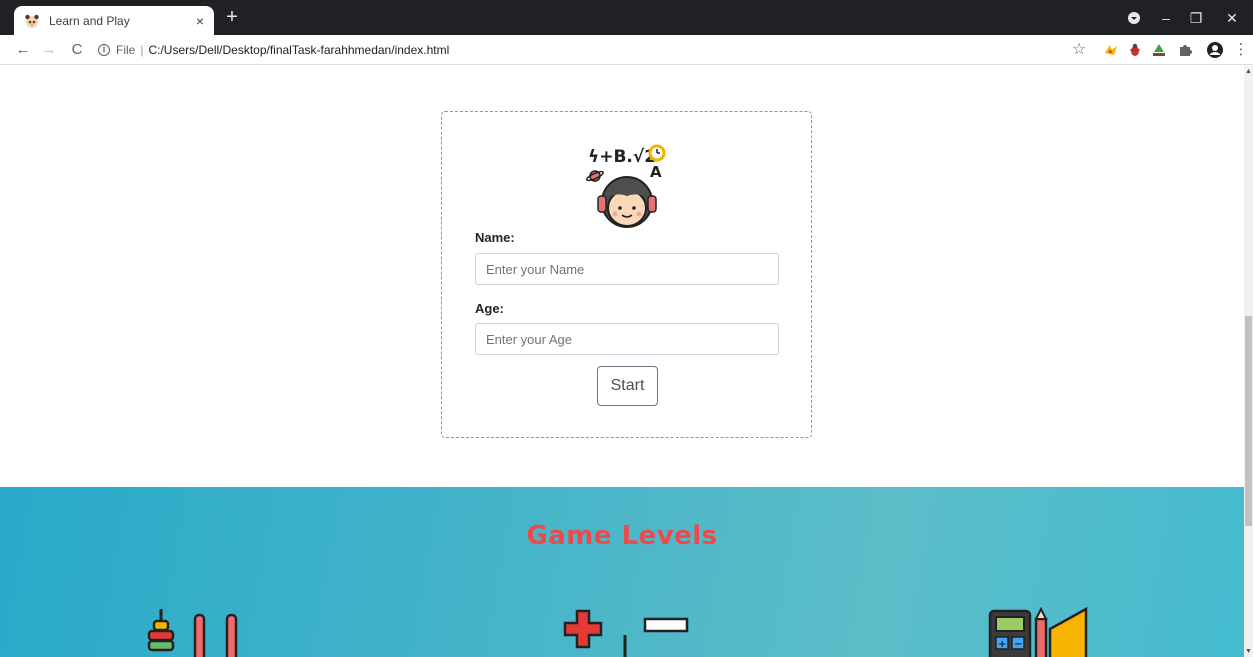 This screenshot has height=657, width=1253. What do you see at coordinates (1048, 632) in the screenshot?
I see `calculator-ruler-icon: + −` at bounding box center [1048, 632].